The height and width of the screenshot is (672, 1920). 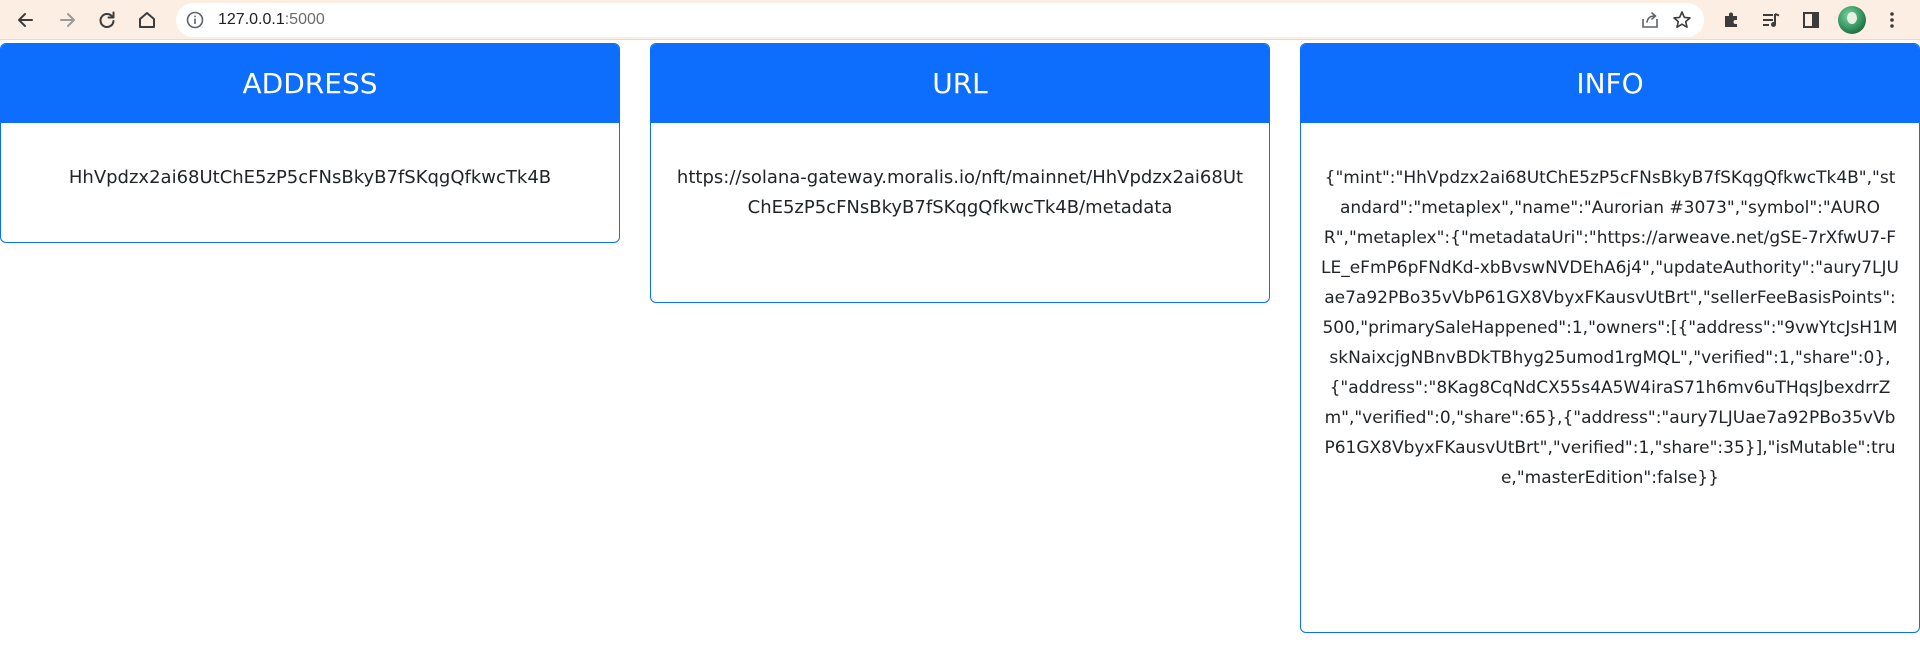 I want to click on info-icon, so click(x=195, y=20).